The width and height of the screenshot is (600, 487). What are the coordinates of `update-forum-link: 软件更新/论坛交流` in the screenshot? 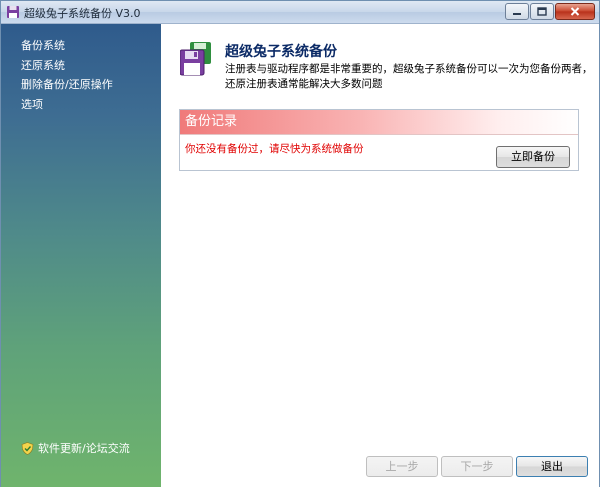 It's located at (75, 448).